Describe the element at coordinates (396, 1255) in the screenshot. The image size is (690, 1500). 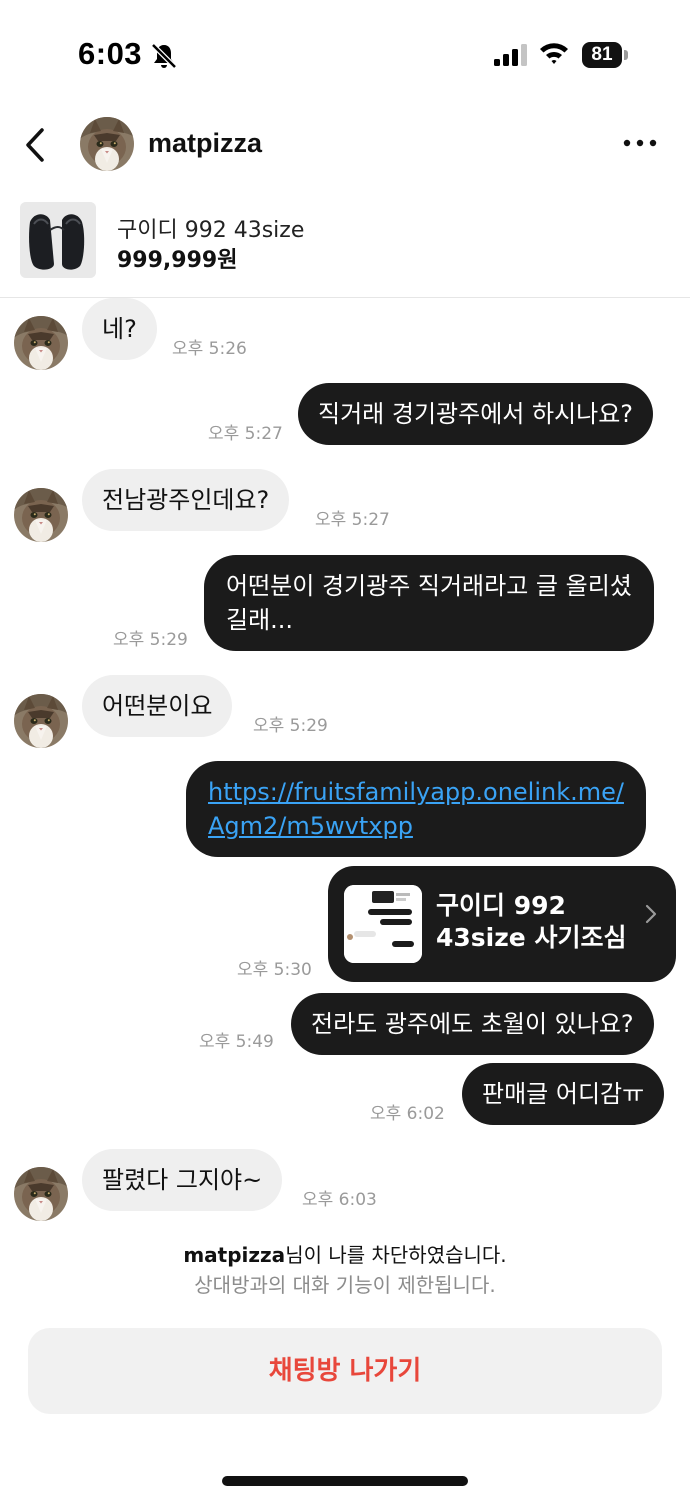
I see `block-notice-text: 님이 나를 차단하였습니다.` at that location.